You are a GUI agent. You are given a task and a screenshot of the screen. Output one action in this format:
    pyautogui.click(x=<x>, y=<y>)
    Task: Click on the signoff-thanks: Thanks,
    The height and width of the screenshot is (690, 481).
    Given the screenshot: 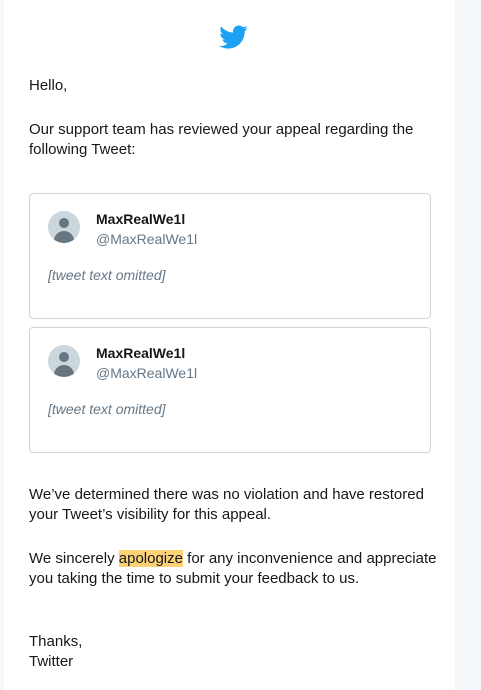 What is the action you would take?
    pyautogui.click(x=56, y=641)
    